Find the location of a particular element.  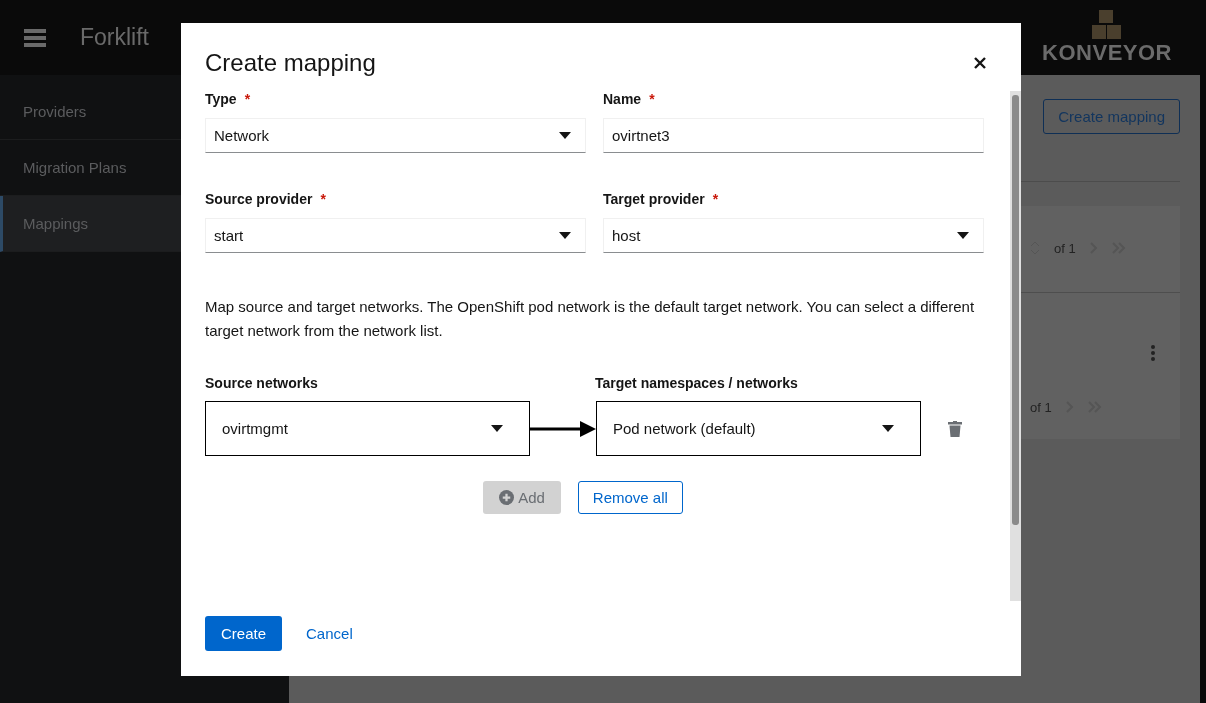

remove-all-button: Remove all is located at coordinates (630, 497).